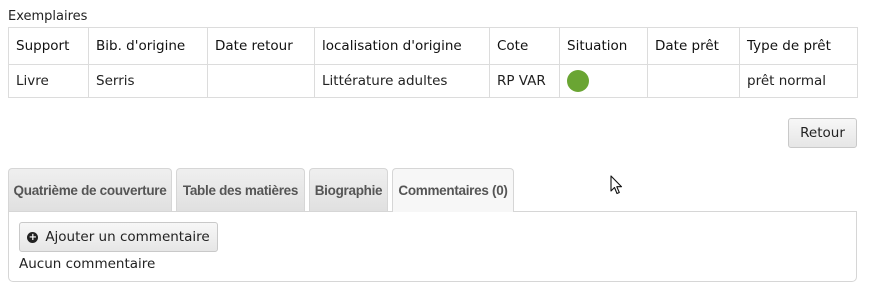 The image size is (877, 289). Describe the element at coordinates (87, 264) in the screenshot. I see `no-comment-text: Aucun commentaire` at that location.